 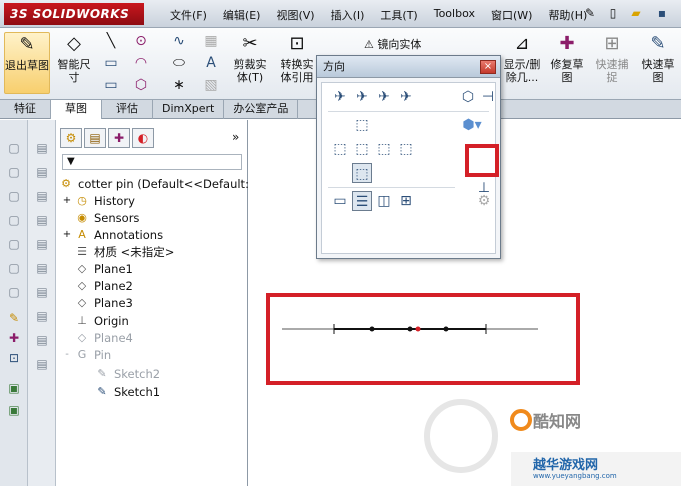 I want to click on pin-dialog-icon: ⊣, so click(x=488, y=97).